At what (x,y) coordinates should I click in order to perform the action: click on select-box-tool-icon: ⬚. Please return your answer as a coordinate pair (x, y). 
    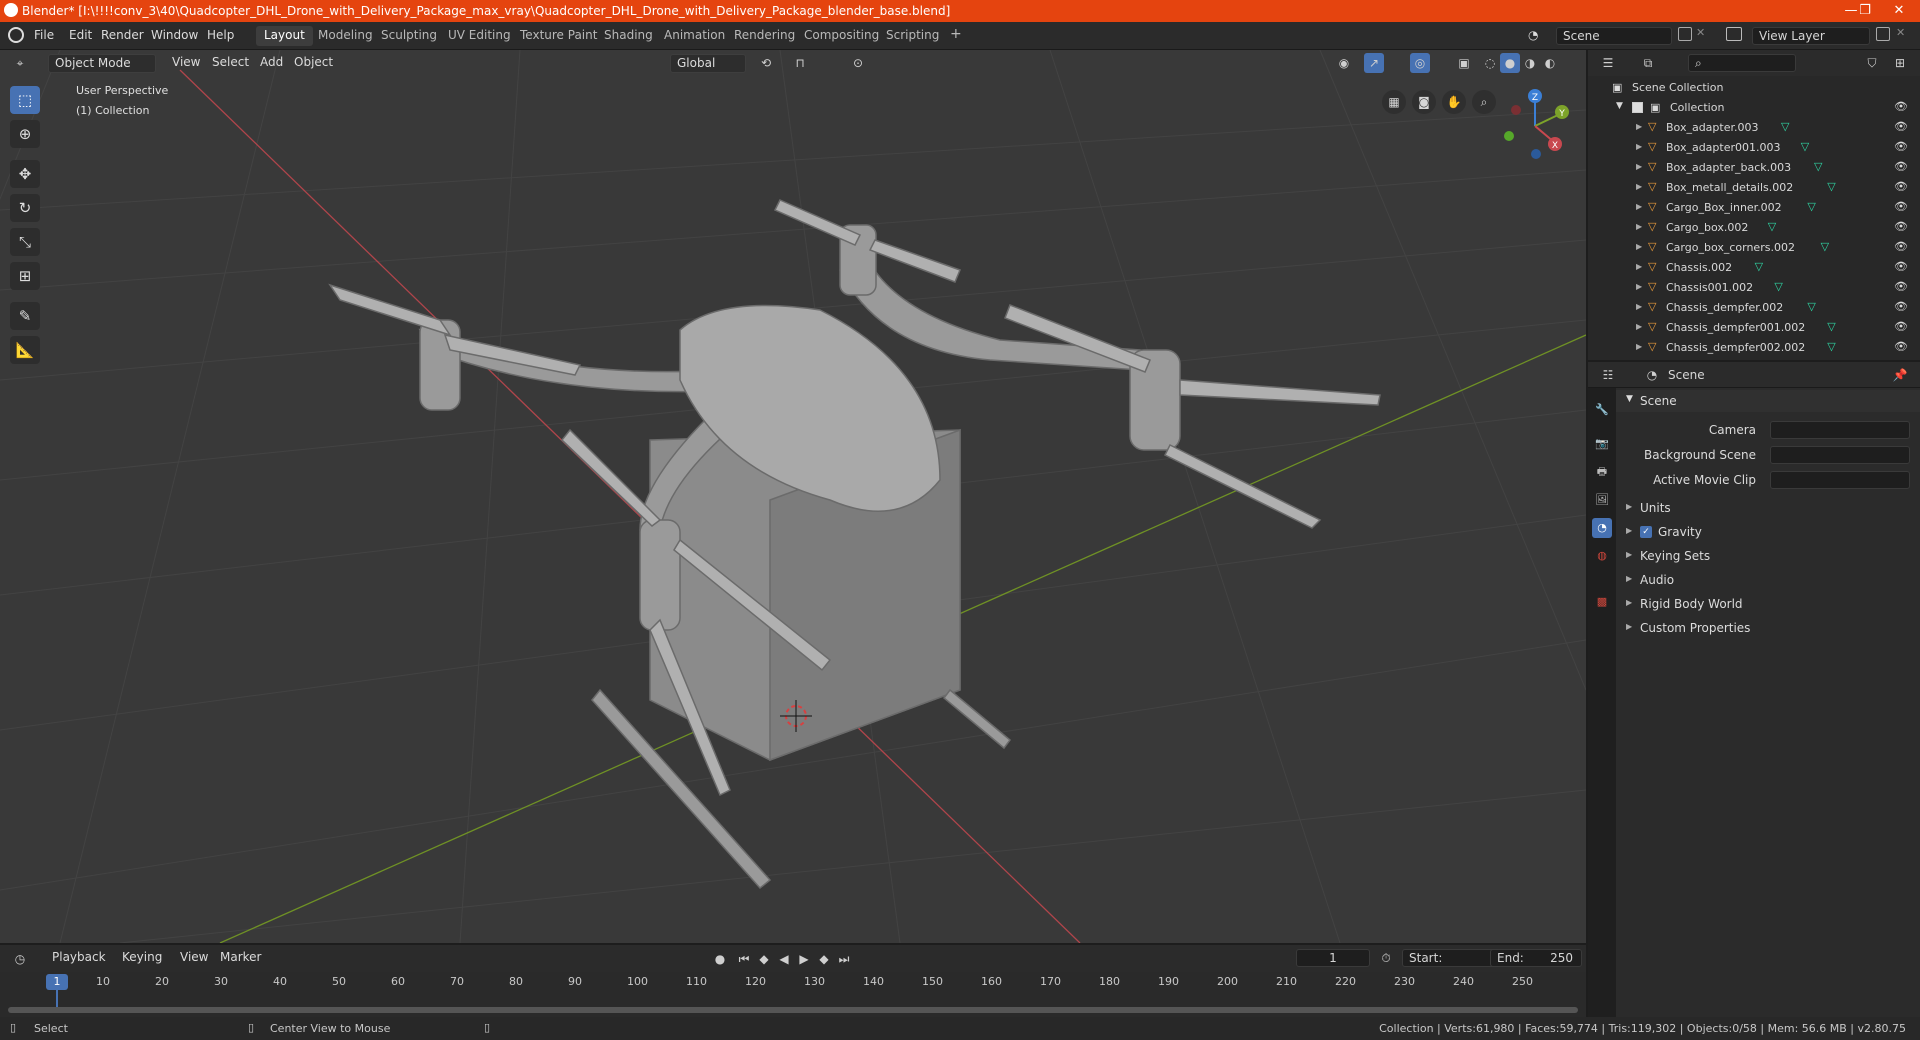
    Looking at the image, I should click on (25, 100).